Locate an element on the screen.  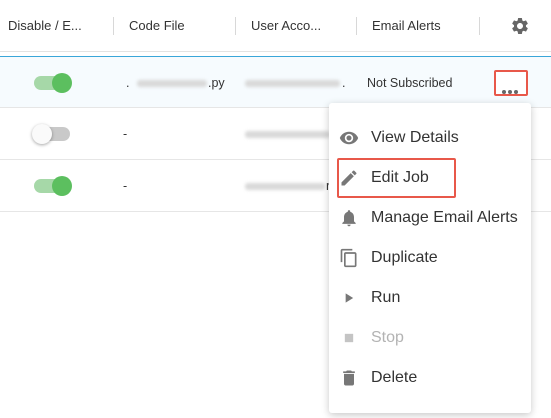
menu-item-edit-job: Edit Job is located at coordinates (430, 178).